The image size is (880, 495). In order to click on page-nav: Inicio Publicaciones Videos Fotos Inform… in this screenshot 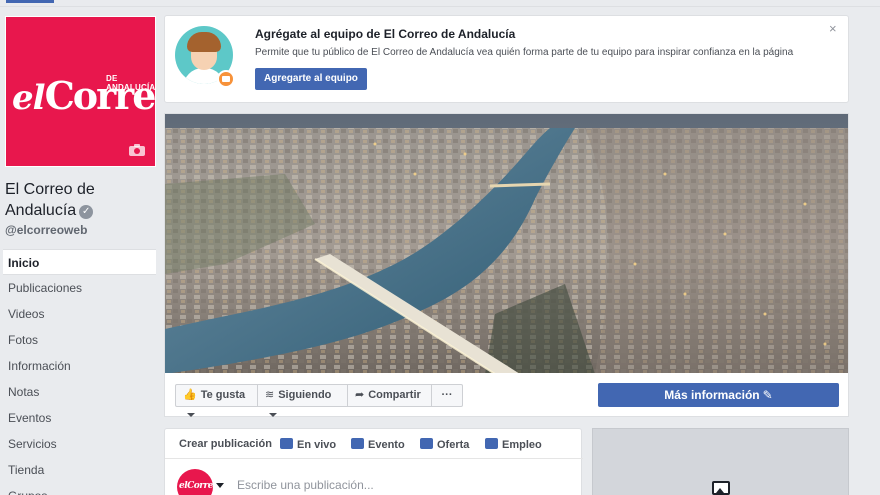, I will do `click(79, 372)`.